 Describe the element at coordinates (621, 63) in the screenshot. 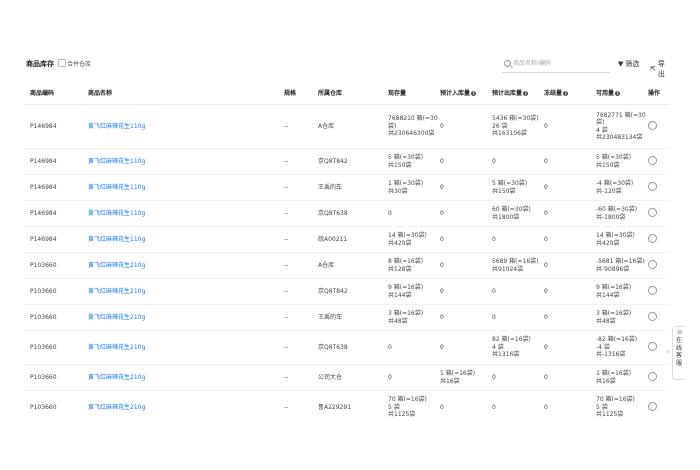

I see `filter-icon: ▼` at that location.